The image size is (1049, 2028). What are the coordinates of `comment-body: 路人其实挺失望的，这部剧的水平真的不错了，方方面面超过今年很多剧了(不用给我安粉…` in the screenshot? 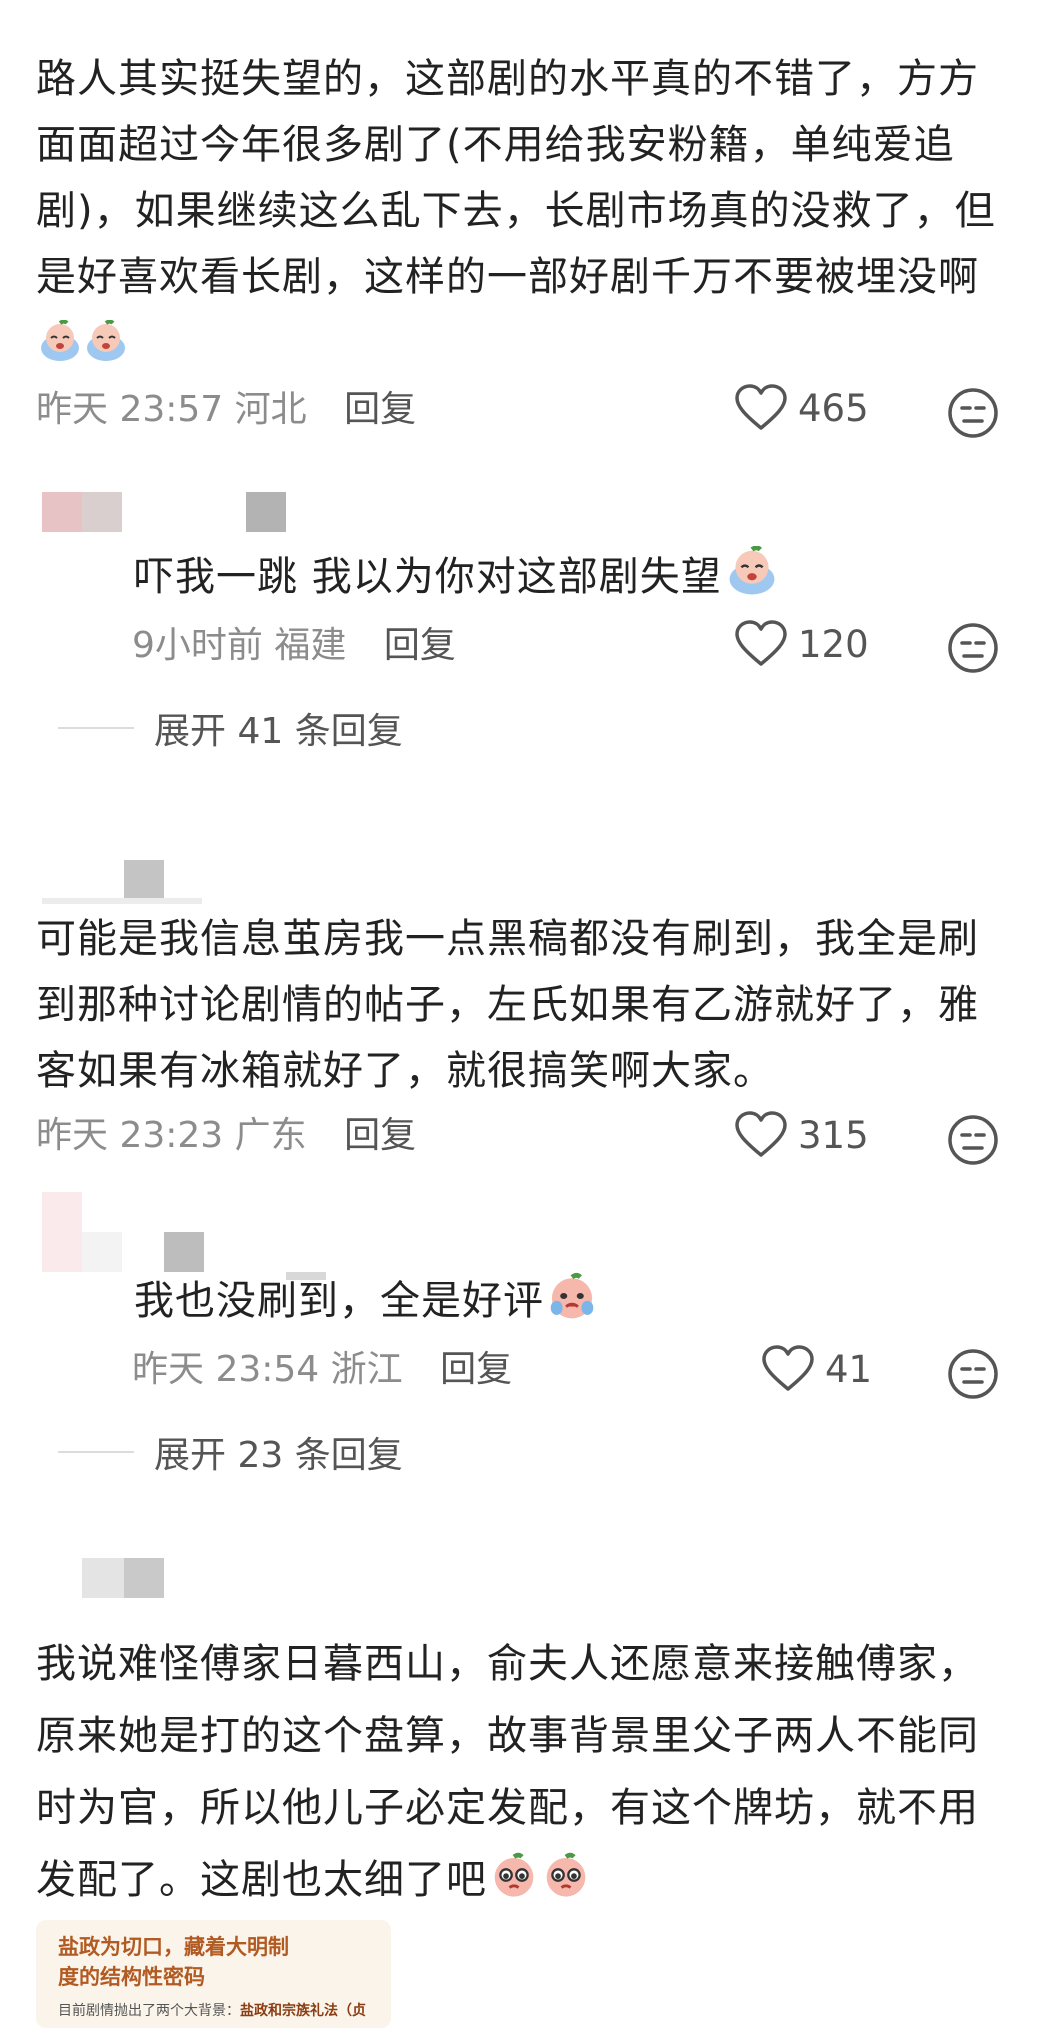 It's located at (516, 178).